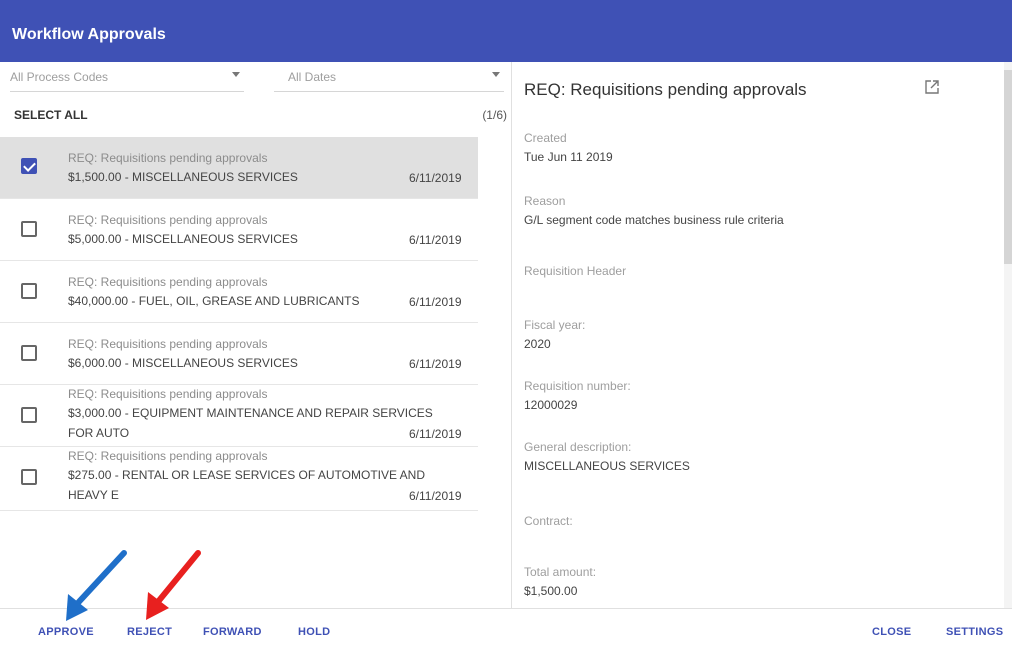 Image resolution: width=1012 pixels, height=652 pixels. Describe the element at coordinates (66, 632) in the screenshot. I see `approve-button: APPROVE` at that location.